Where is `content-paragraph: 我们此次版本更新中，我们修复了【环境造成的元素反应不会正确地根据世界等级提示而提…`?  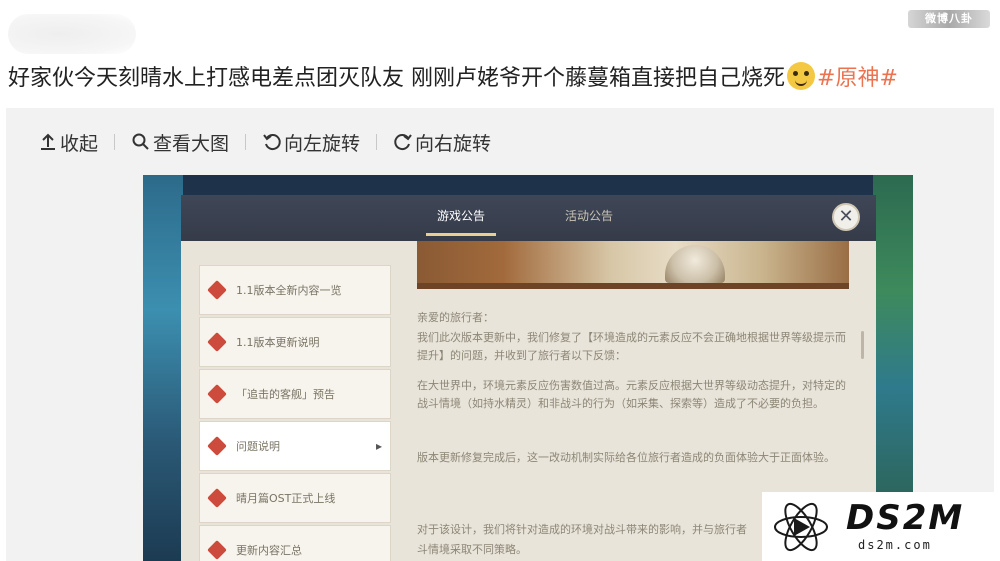
content-paragraph: 我们此次版本更新中，我们修复了【环境造成的元素反应不会正确地根据世界等级提示而提… is located at coordinates (631, 346).